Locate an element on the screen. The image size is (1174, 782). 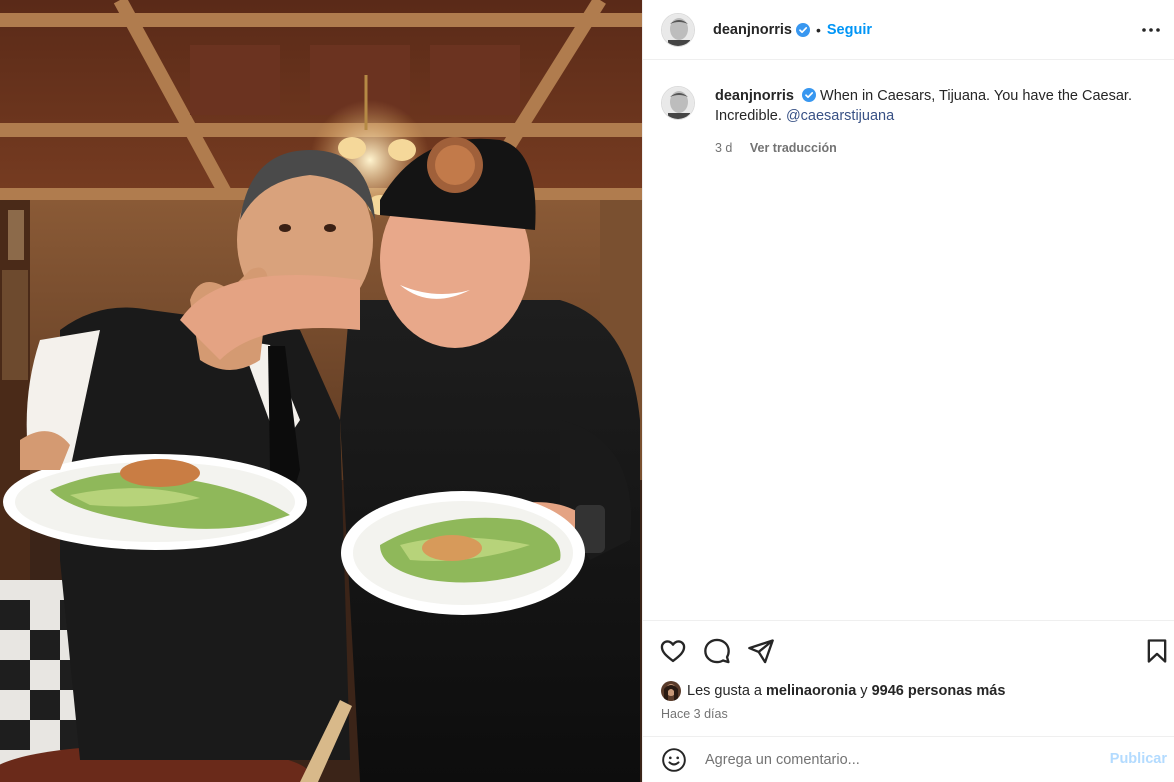
author-username: deanjnorris is located at coordinates (752, 30).